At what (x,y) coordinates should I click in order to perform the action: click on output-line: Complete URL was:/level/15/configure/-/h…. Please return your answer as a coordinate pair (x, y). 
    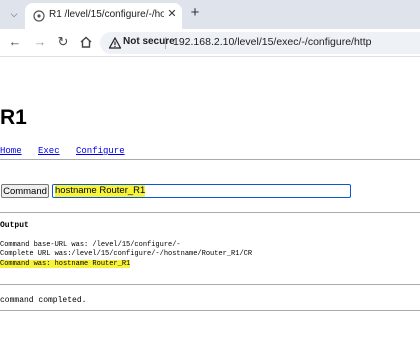
    Looking at the image, I should click on (126, 254).